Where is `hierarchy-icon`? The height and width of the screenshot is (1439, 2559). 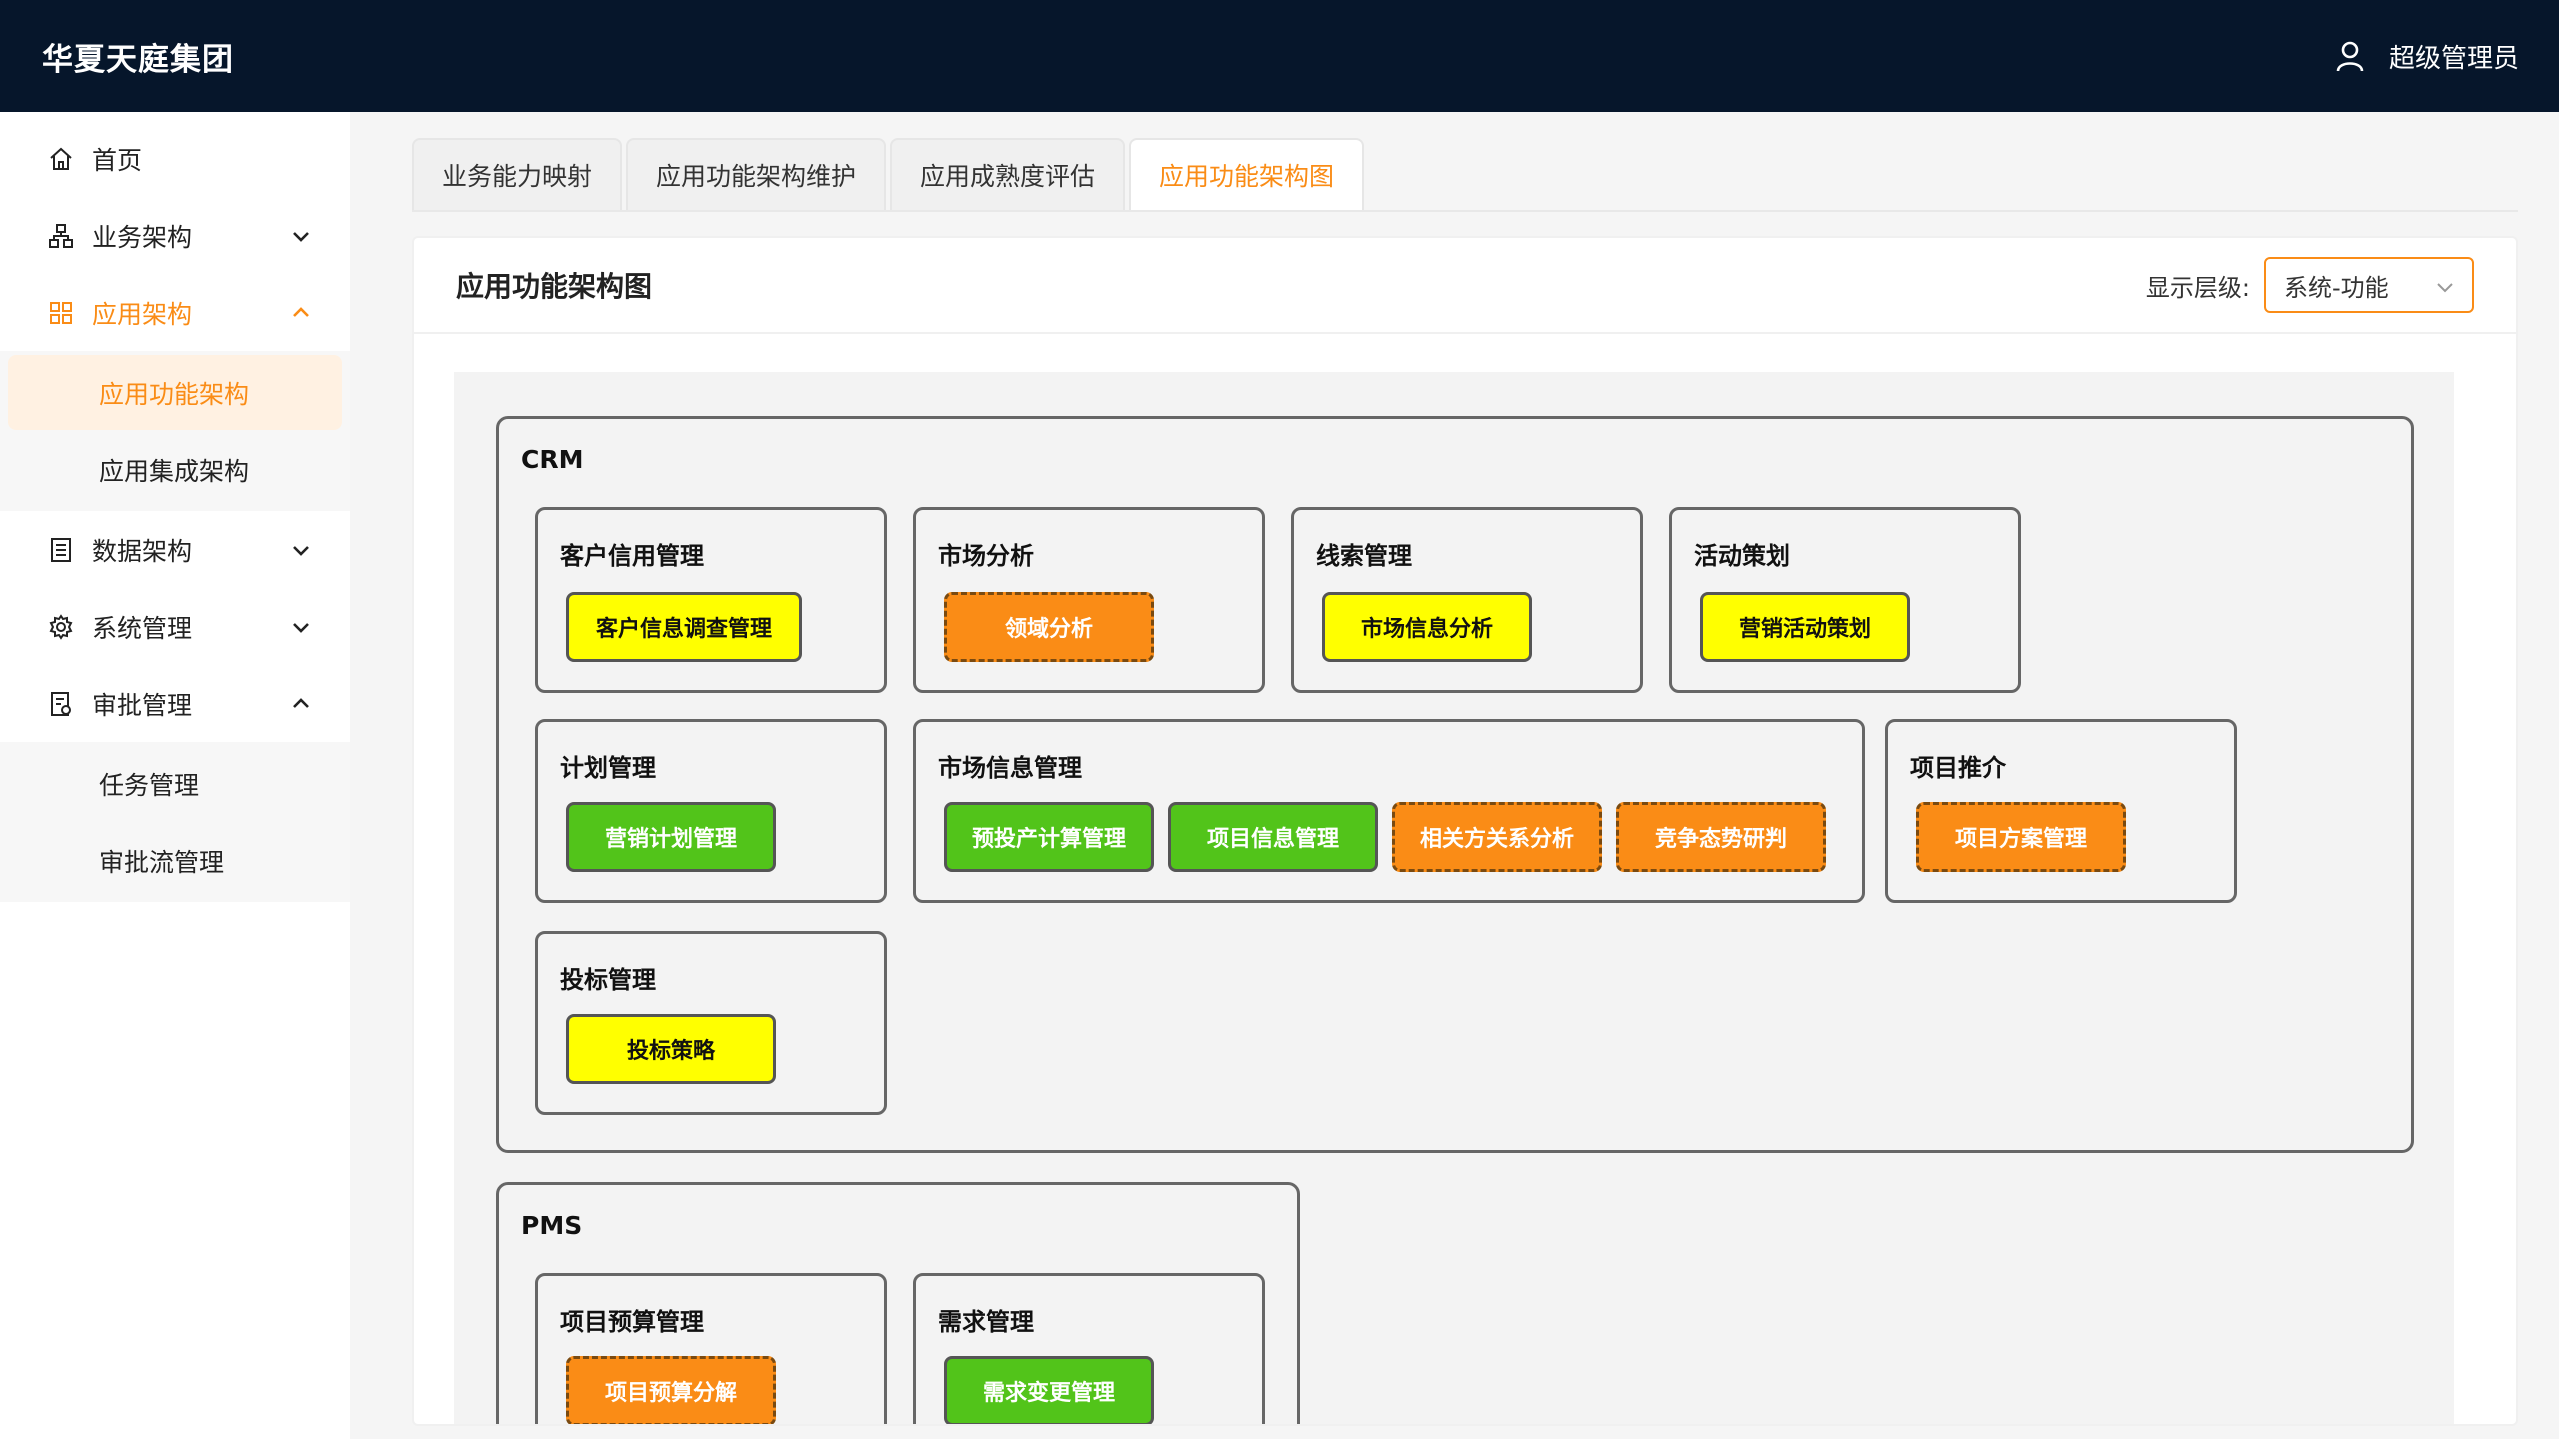 hierarchy-icon is located at coordinates (61, 236).